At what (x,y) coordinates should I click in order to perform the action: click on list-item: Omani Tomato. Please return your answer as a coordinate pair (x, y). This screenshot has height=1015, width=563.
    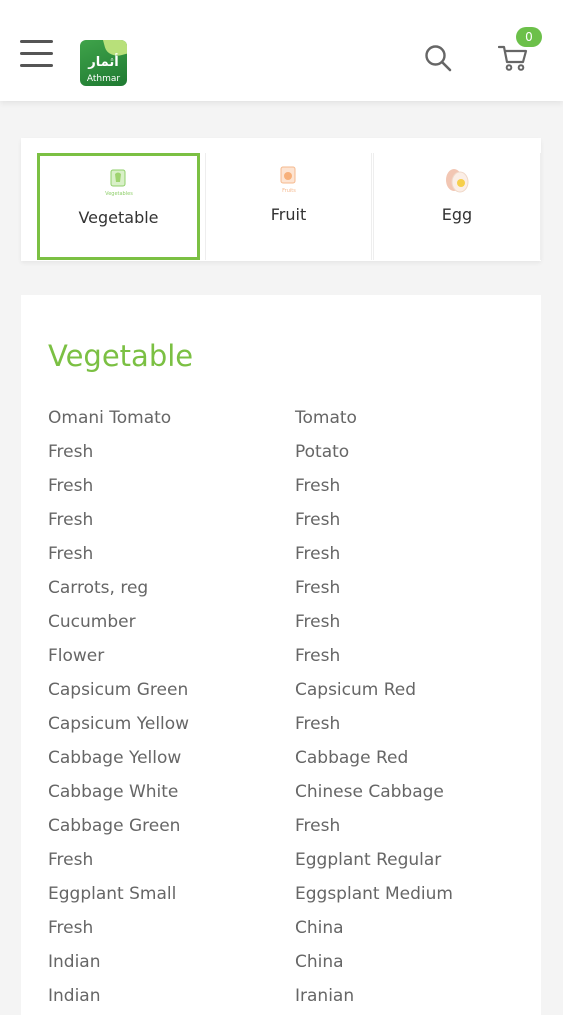
    Looking at the image, I should click on (109, 418).